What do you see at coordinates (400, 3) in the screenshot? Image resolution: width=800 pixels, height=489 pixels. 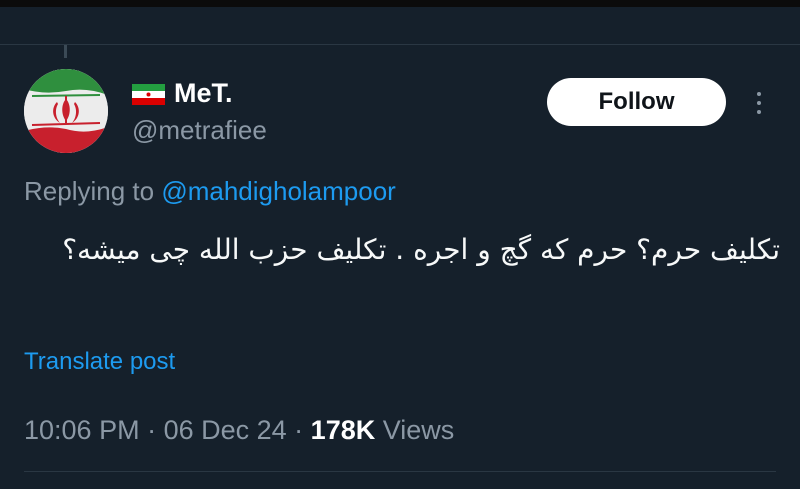 I see `top-band` at bounding box center [400, 3].